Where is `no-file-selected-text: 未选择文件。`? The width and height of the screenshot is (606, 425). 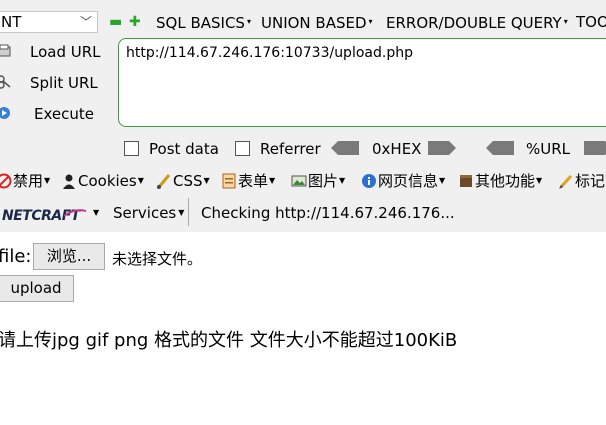
no-file-selected-text: 未选择文件。 is located at coordinates (157, 259).